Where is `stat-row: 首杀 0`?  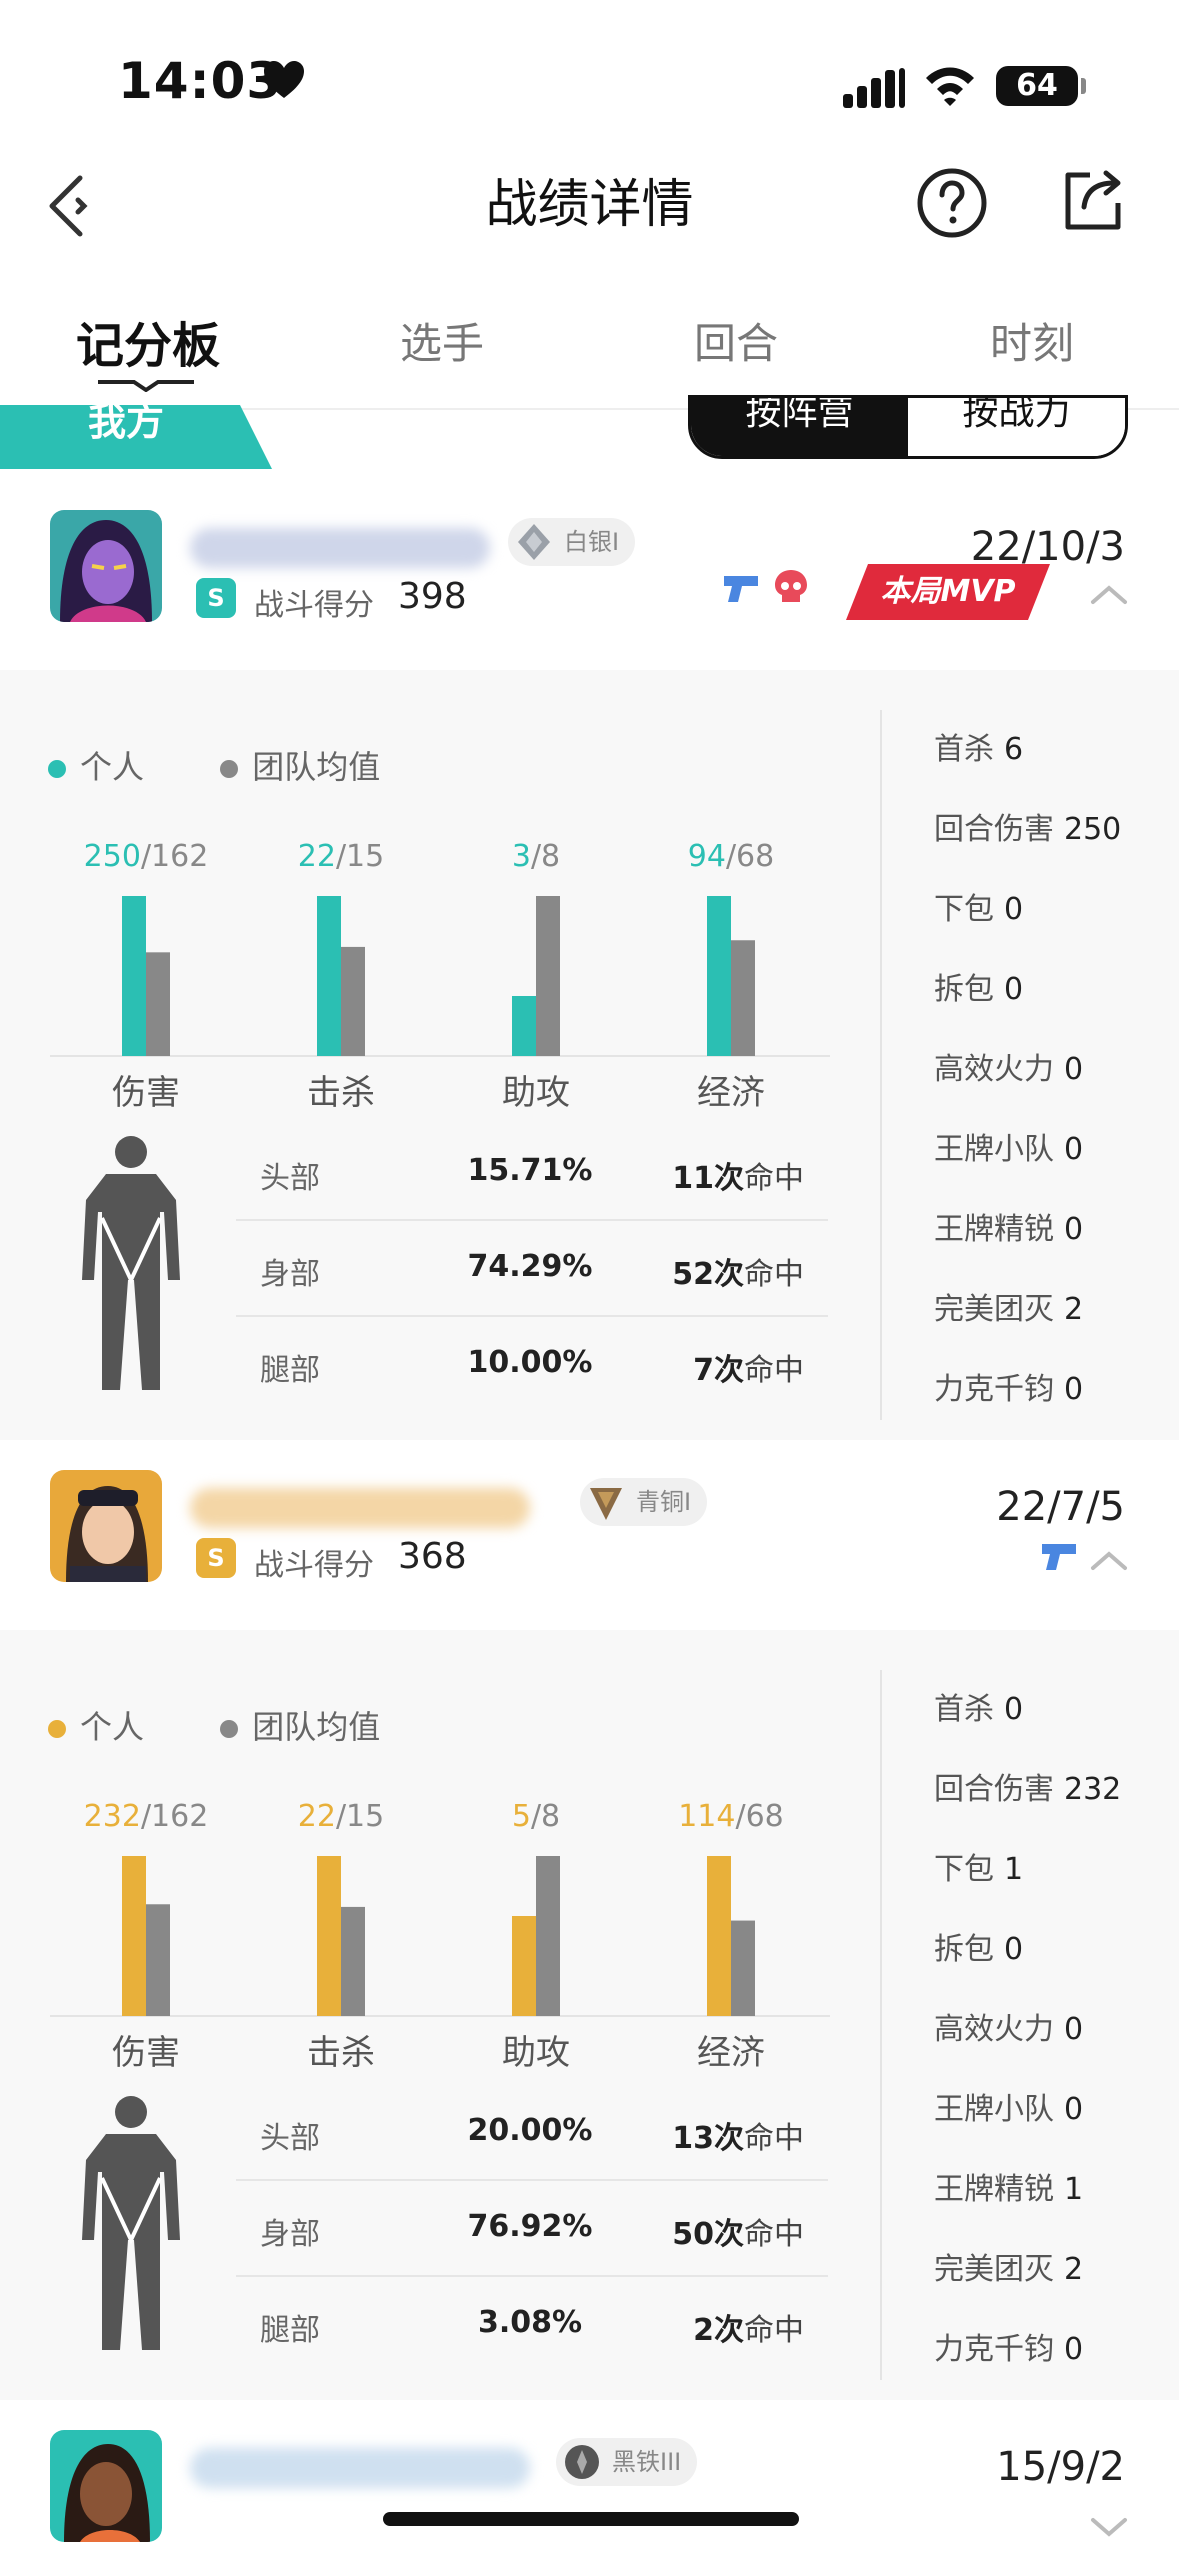
stat-row: 首杀 0 is located at coordinates (1054, 1710).